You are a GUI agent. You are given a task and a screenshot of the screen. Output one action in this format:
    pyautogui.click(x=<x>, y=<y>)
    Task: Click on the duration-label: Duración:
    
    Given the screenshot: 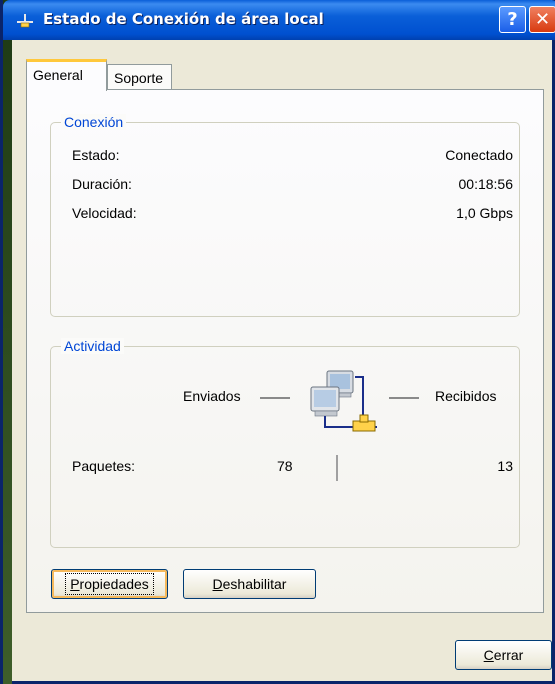 What is the action you would take?
    pyautogui.click(x=102, y=184)
    